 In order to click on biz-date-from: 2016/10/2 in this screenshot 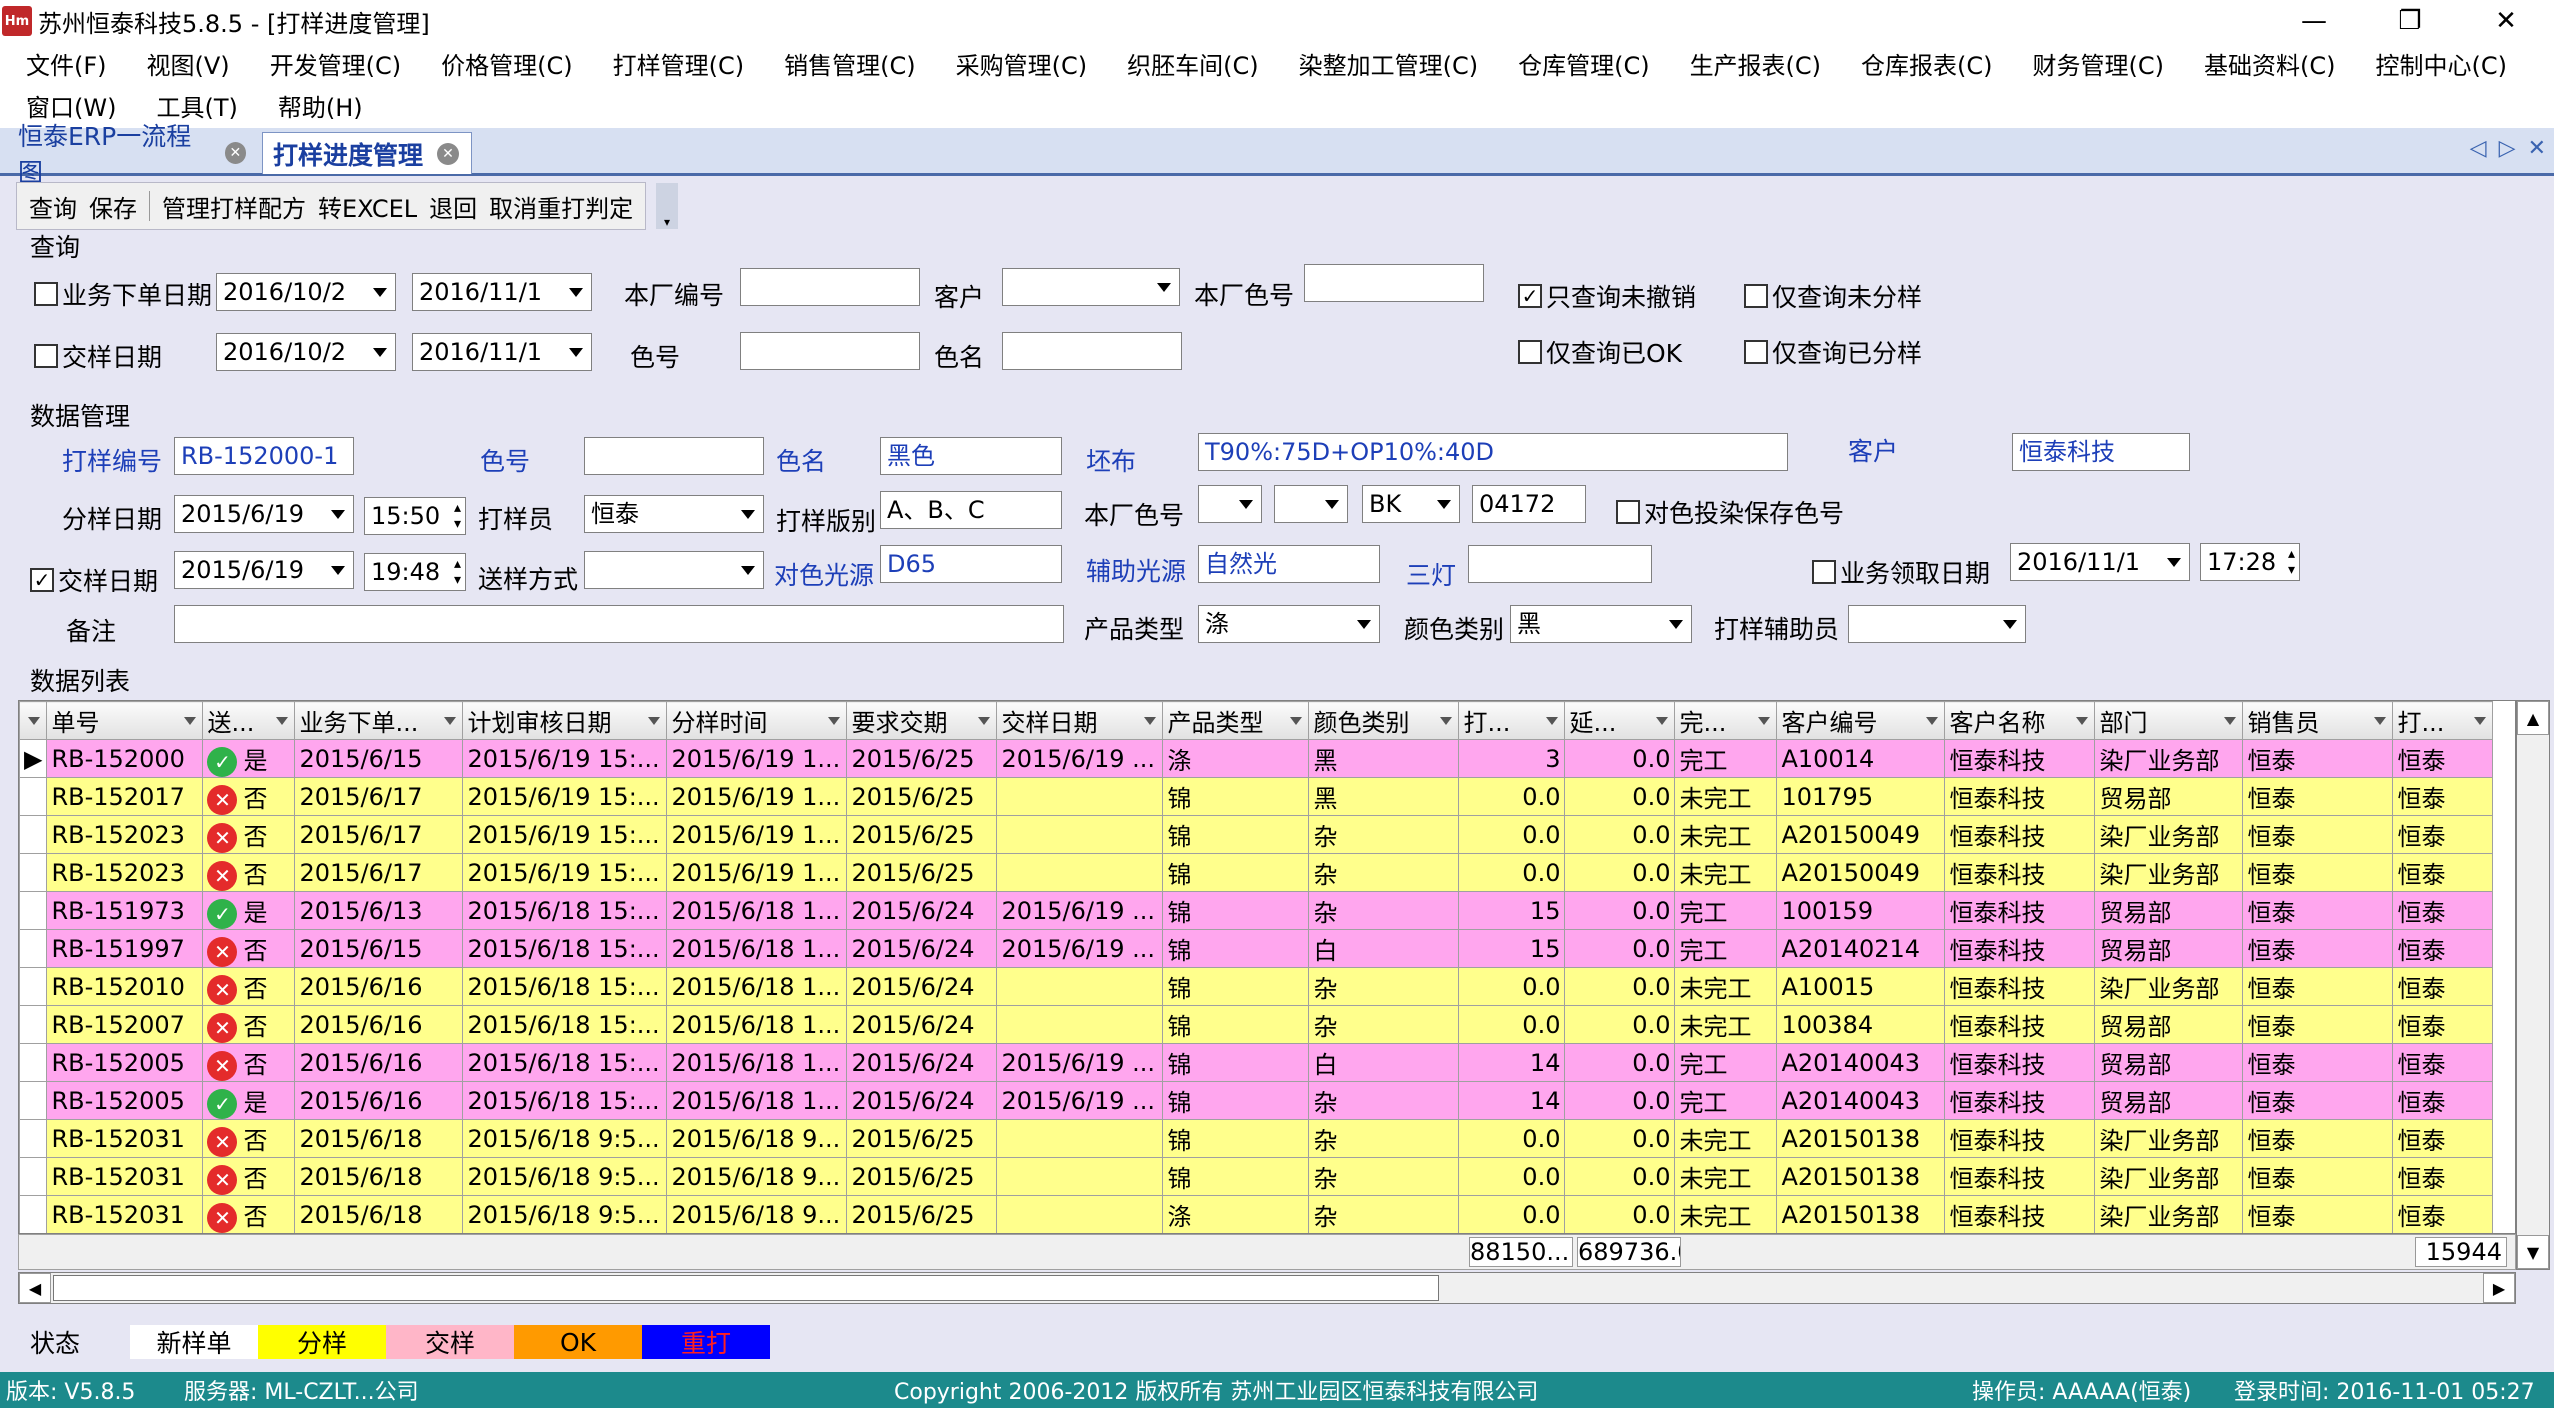, I will do `click(306, 292)`.